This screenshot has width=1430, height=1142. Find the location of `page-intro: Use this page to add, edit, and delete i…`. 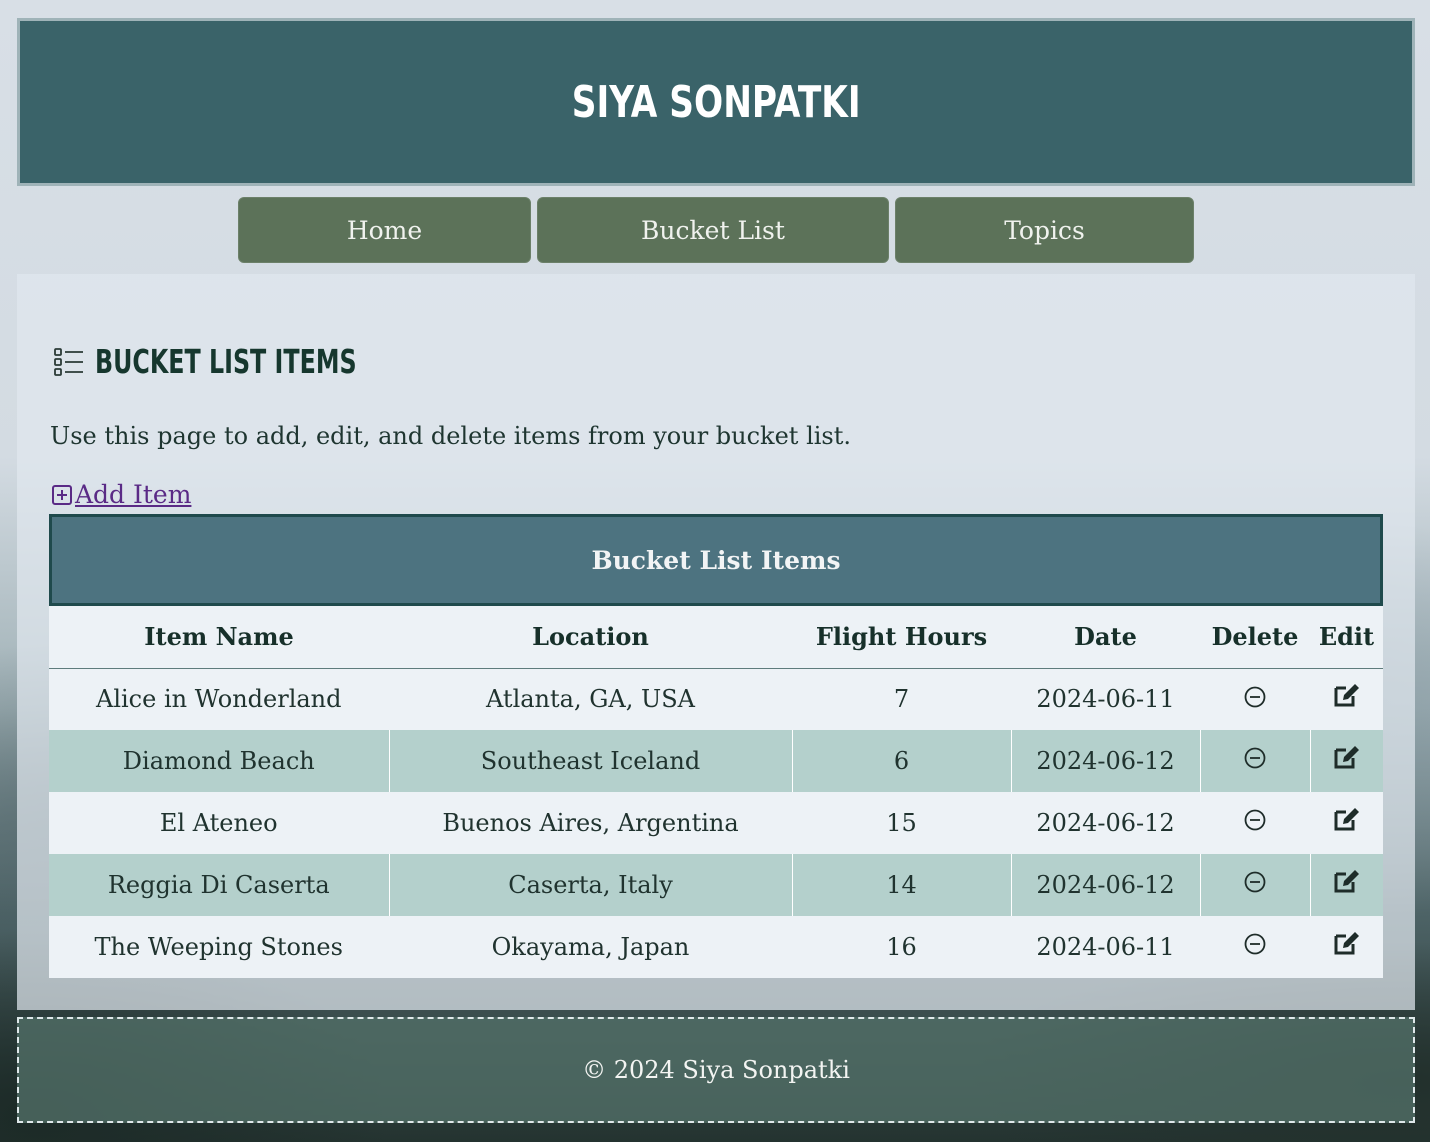

page-intro: Use this page to add, edit, and delete i… is located at coordinates (451, 436).